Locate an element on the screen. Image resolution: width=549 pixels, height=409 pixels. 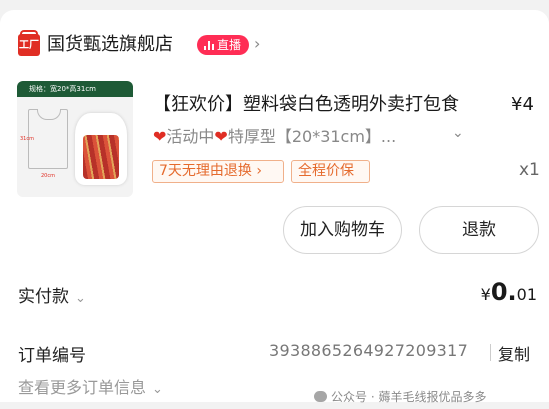
live-badge: 直播 is located at coordinates (223, 45).